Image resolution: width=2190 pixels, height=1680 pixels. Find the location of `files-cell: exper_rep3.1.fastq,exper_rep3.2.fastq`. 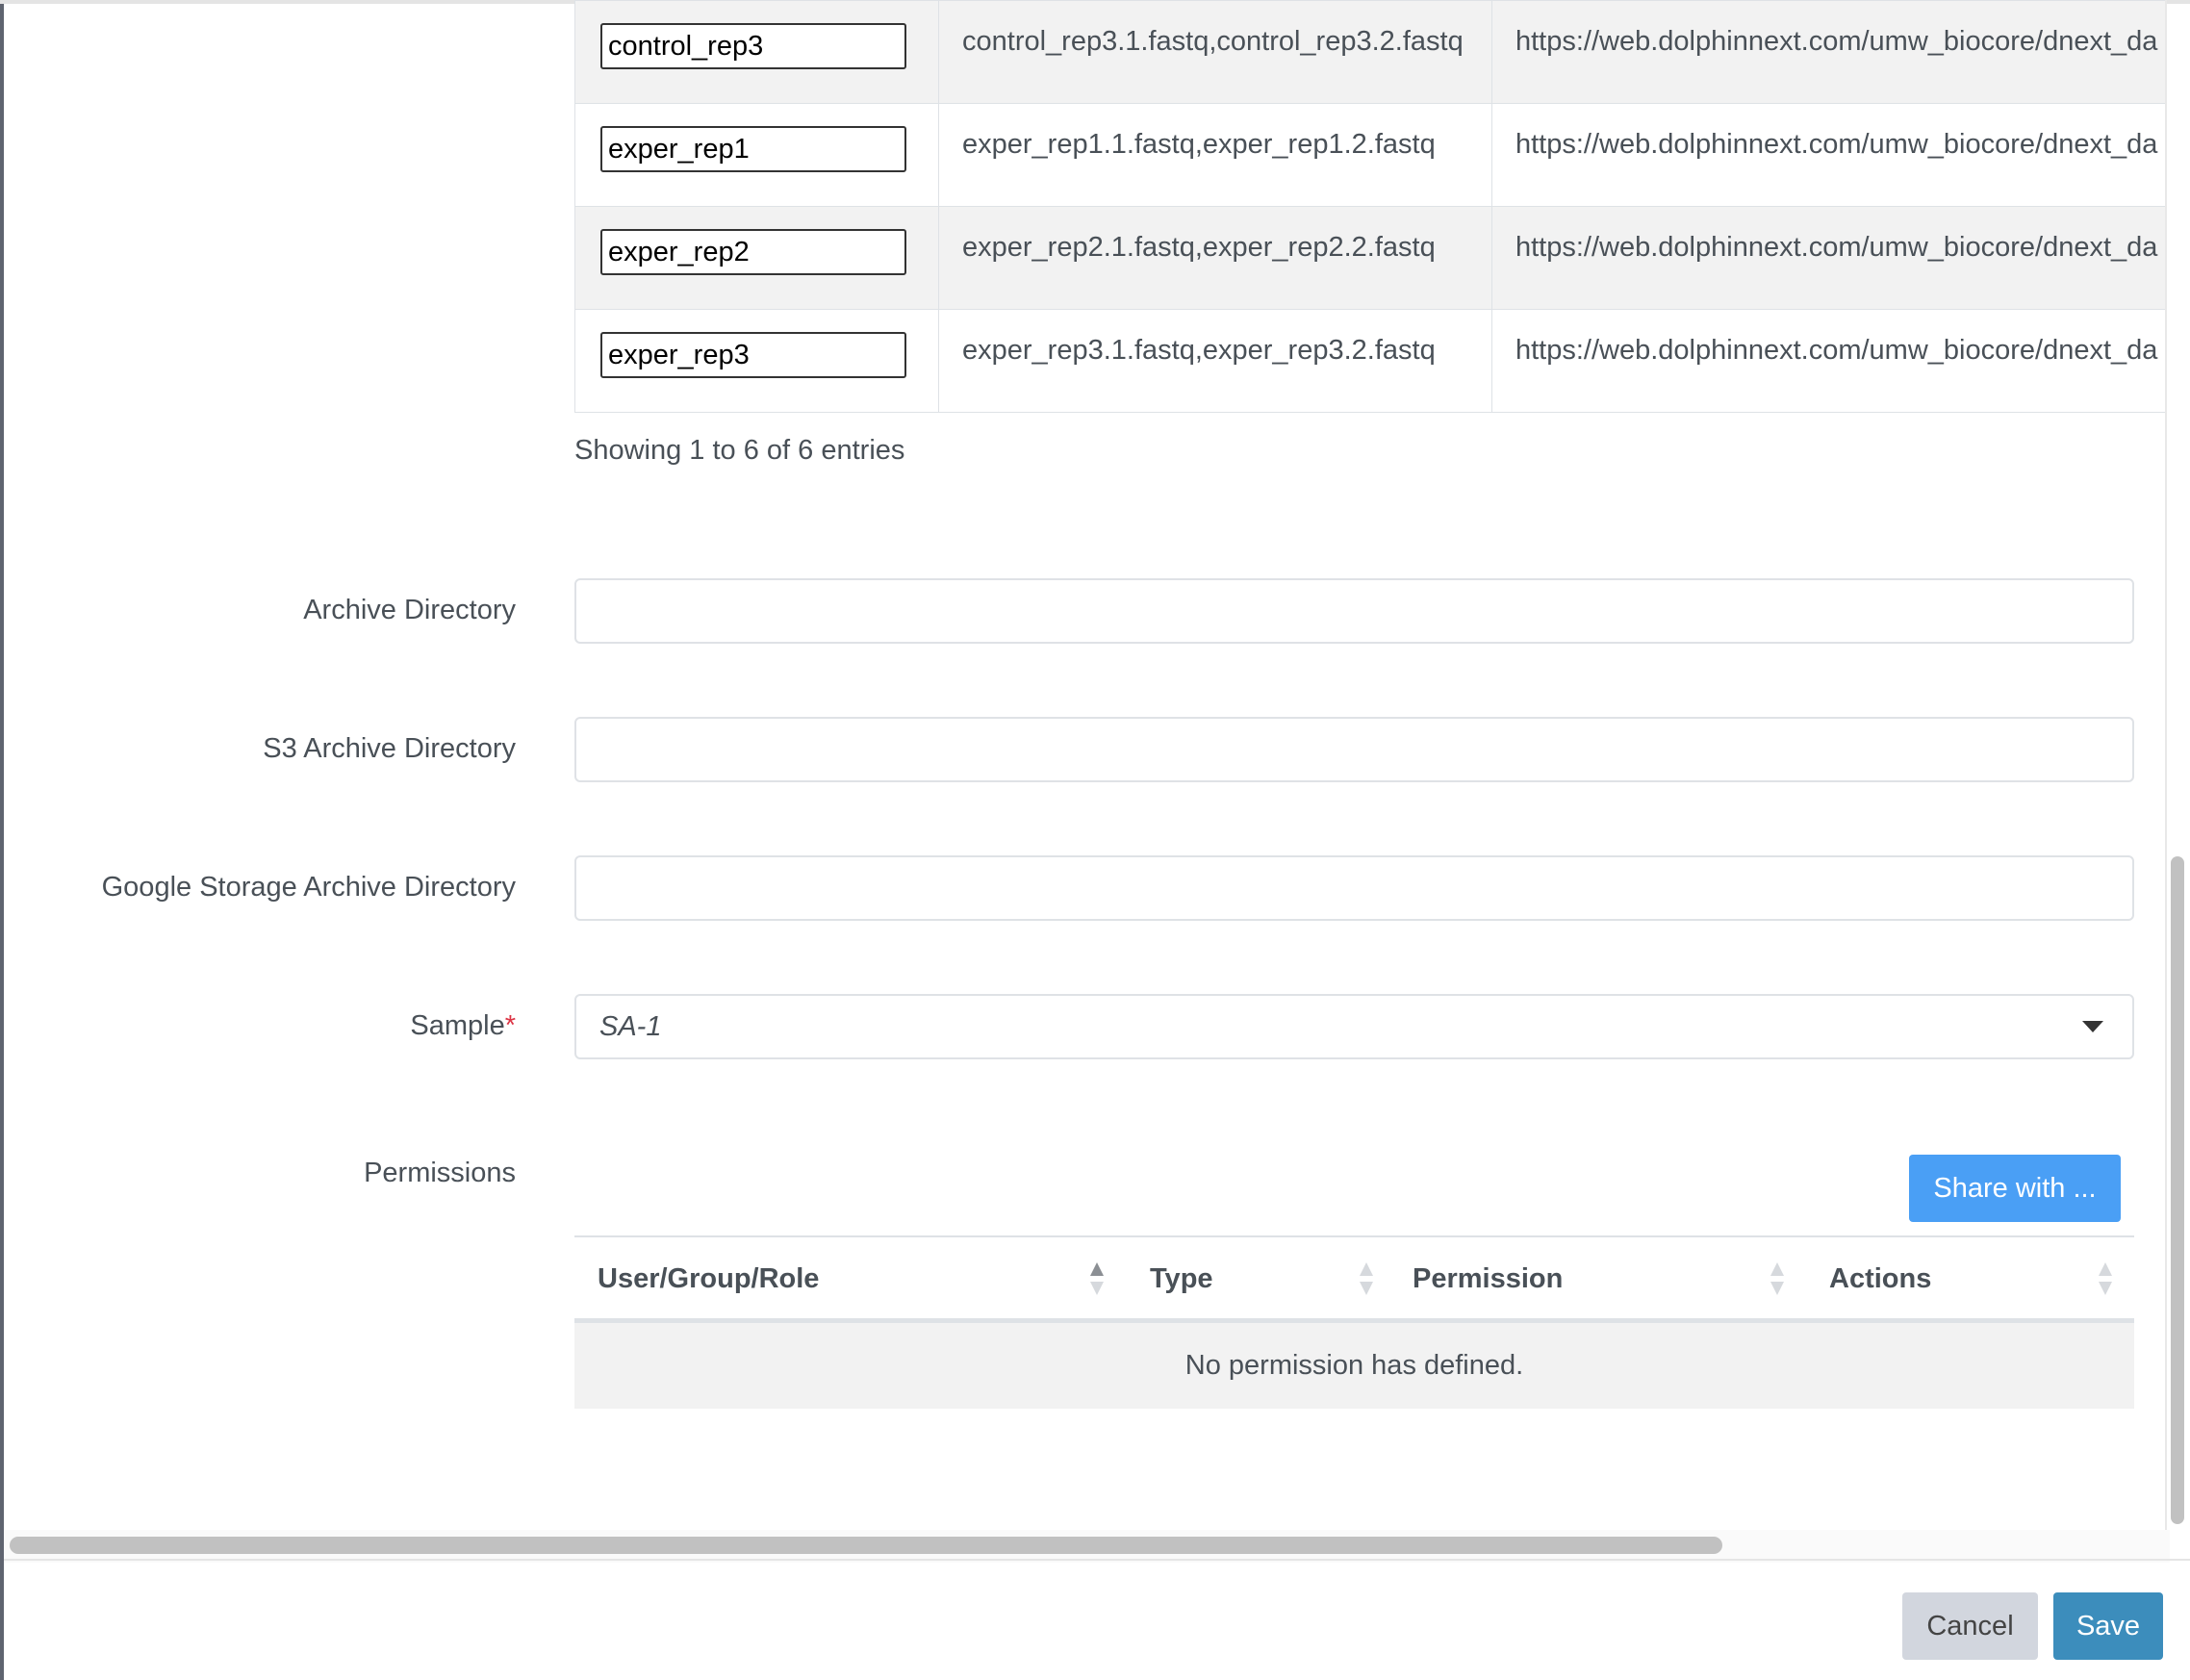

files-cell: exper_rep3.1.fastq,exper_rep3.2.fastq is located at coordinates (1199, 351).